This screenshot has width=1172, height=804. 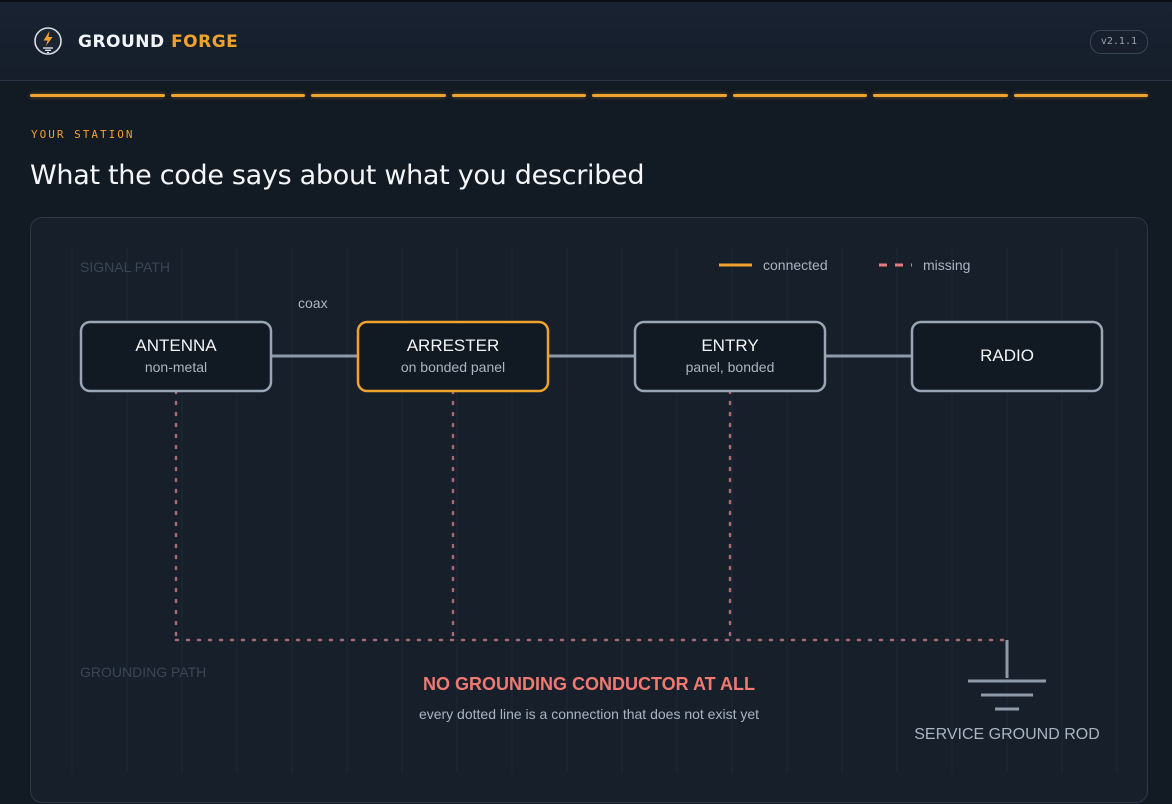 I want to click on warning-title: NO GROUNDING CONDUCTOR AT ALL, so click(x=589, y=684).